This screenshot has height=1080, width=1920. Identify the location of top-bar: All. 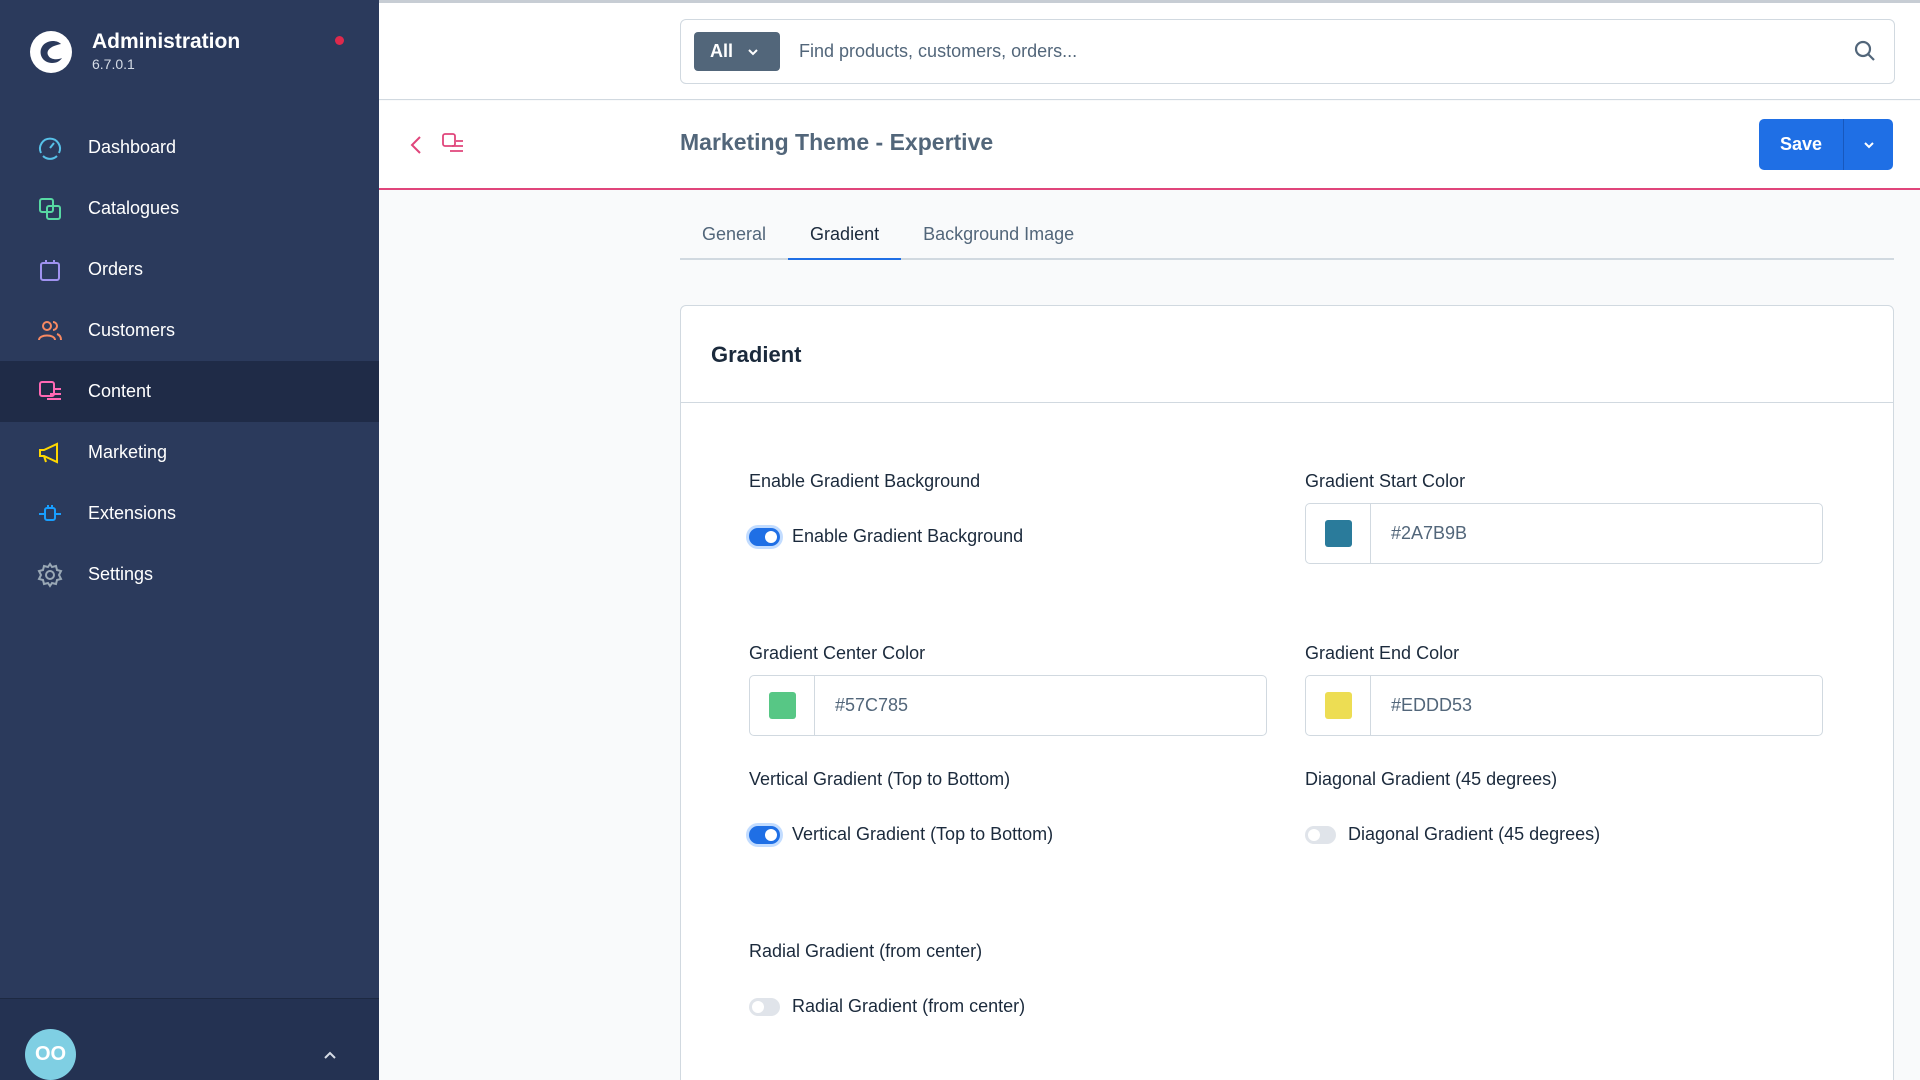
(1149, 50).